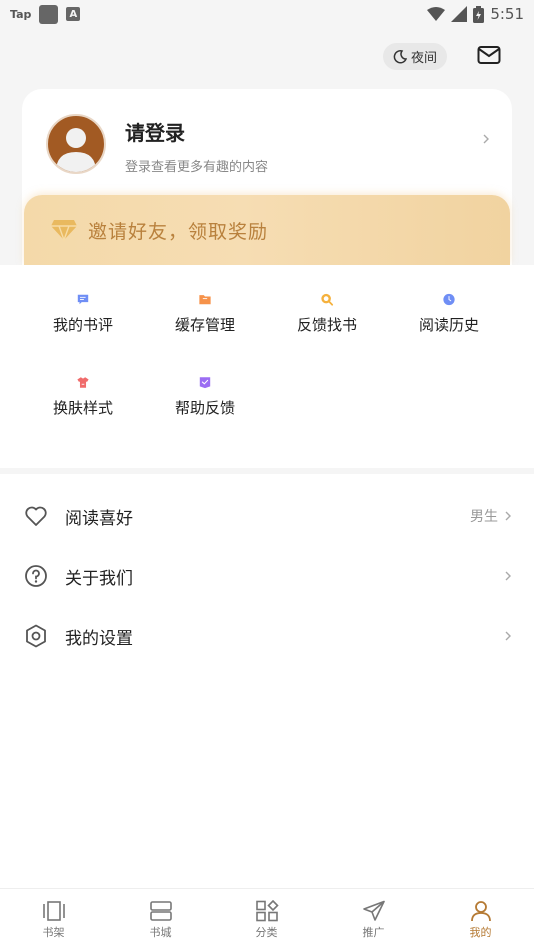  What do you see at coordinates (36, 516) in the screenshot?
I see `heart-icon` at bounding box center [36, 516].